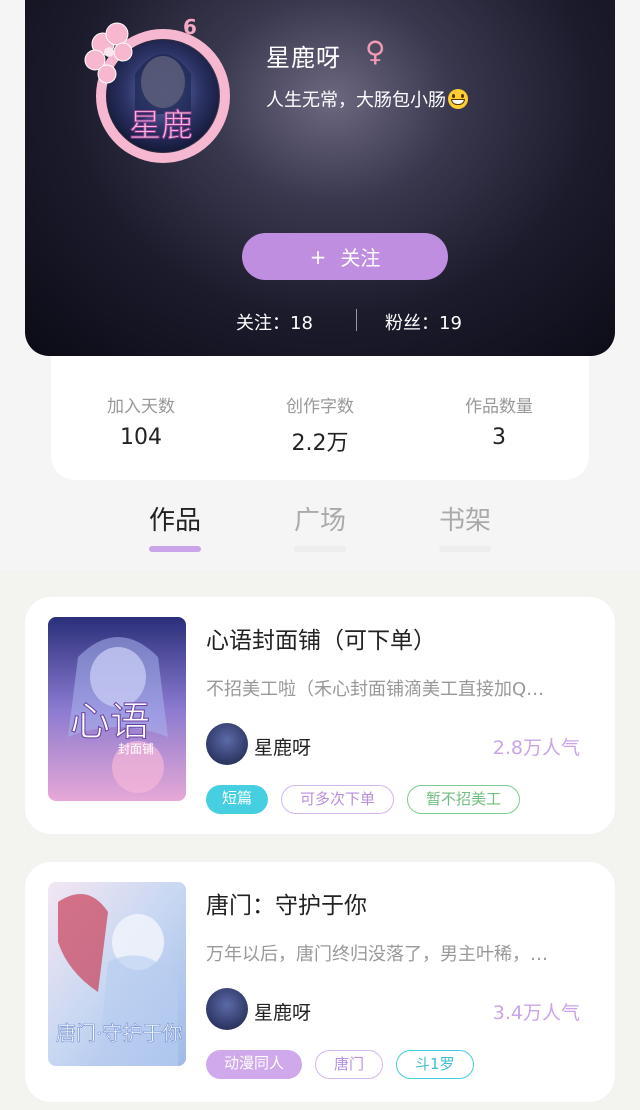 The image size is (640, 1110). What do you see at coordinates (175, 549) in the screenshot?
I see `tab-works-indicator` at bounding box center [175, 549].